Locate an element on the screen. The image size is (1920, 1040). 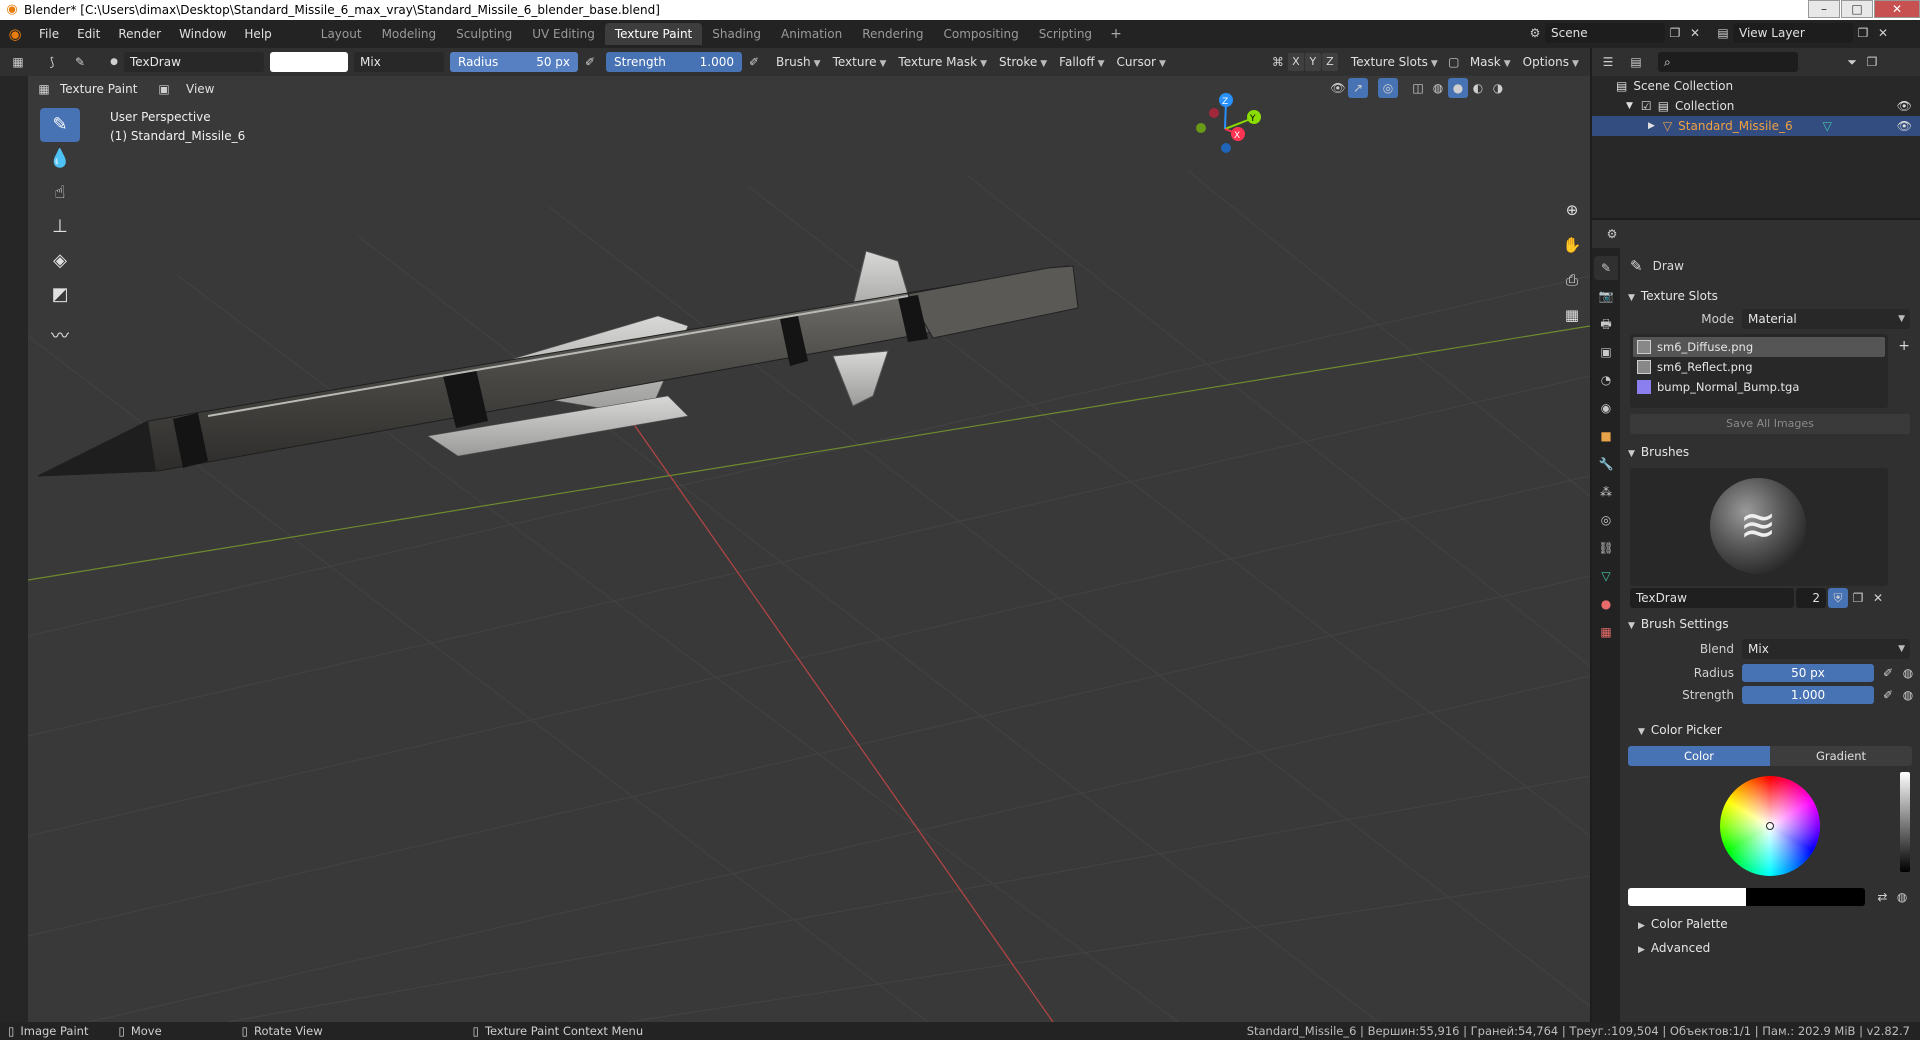
unified-color-icon: ◍ is located at coordinates (1902, 897).